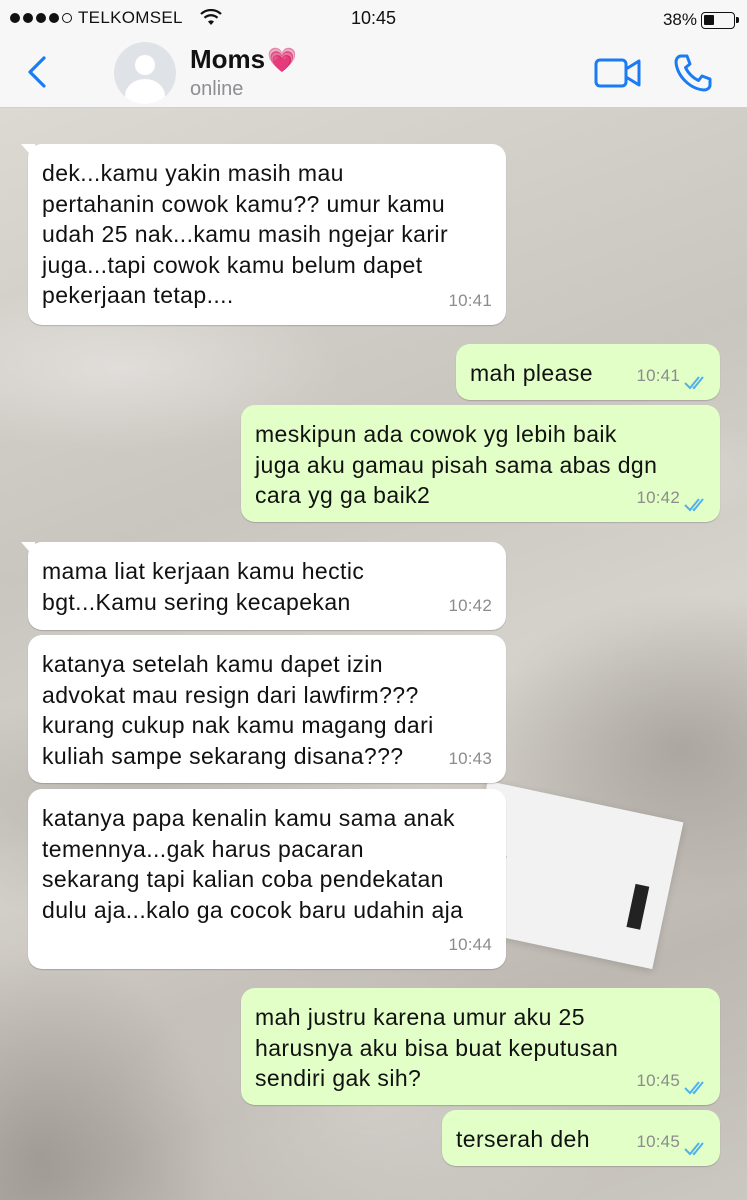  I want to click on message-text: terserah deh, so click(523, 1139).